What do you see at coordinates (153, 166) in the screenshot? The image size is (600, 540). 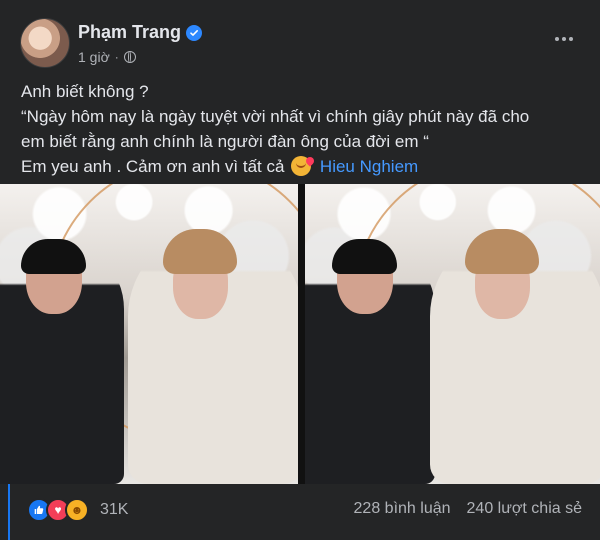 I see `post-text-line: Em yeu anh . Cảm ơn anh vì tất cả` at bounding box center [153, 166].